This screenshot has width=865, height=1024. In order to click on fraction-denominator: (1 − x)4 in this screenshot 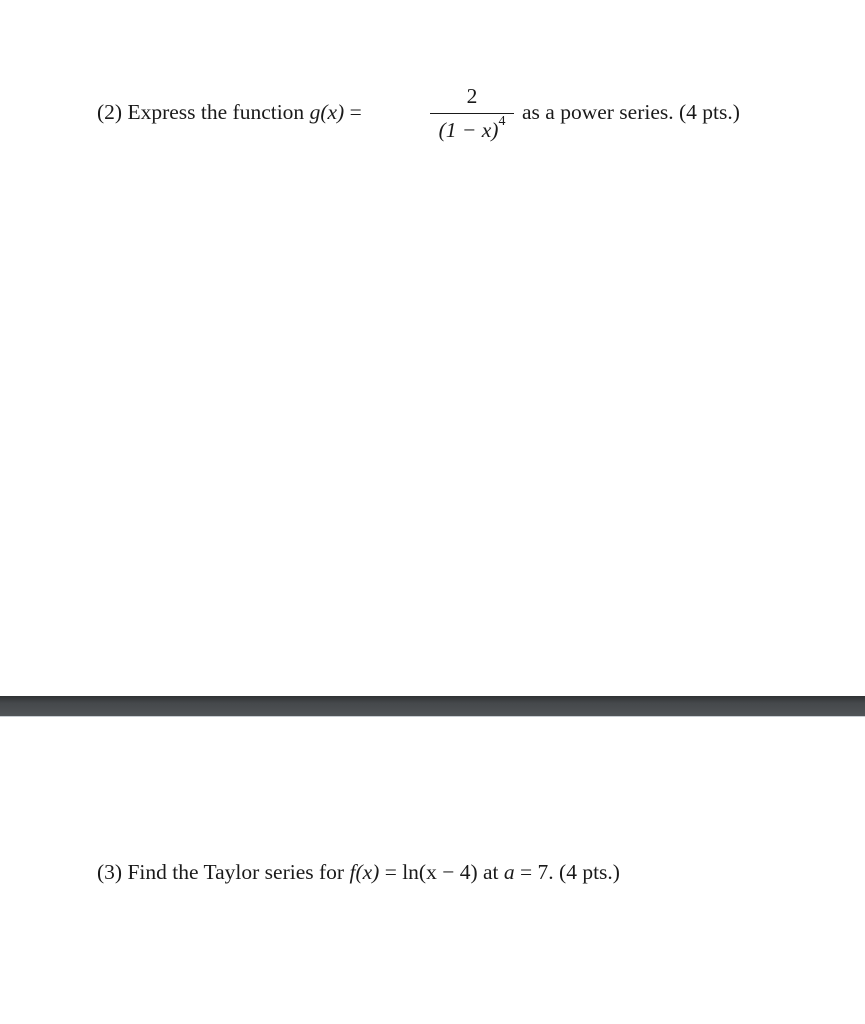, I will do `click(472, 128)`.